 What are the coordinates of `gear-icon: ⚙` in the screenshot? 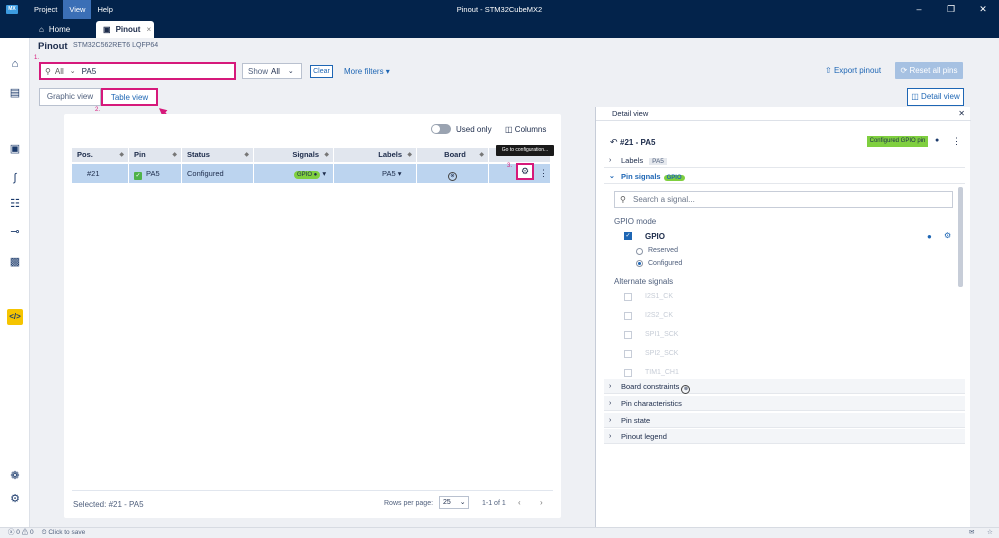 It's located at (947, 235).